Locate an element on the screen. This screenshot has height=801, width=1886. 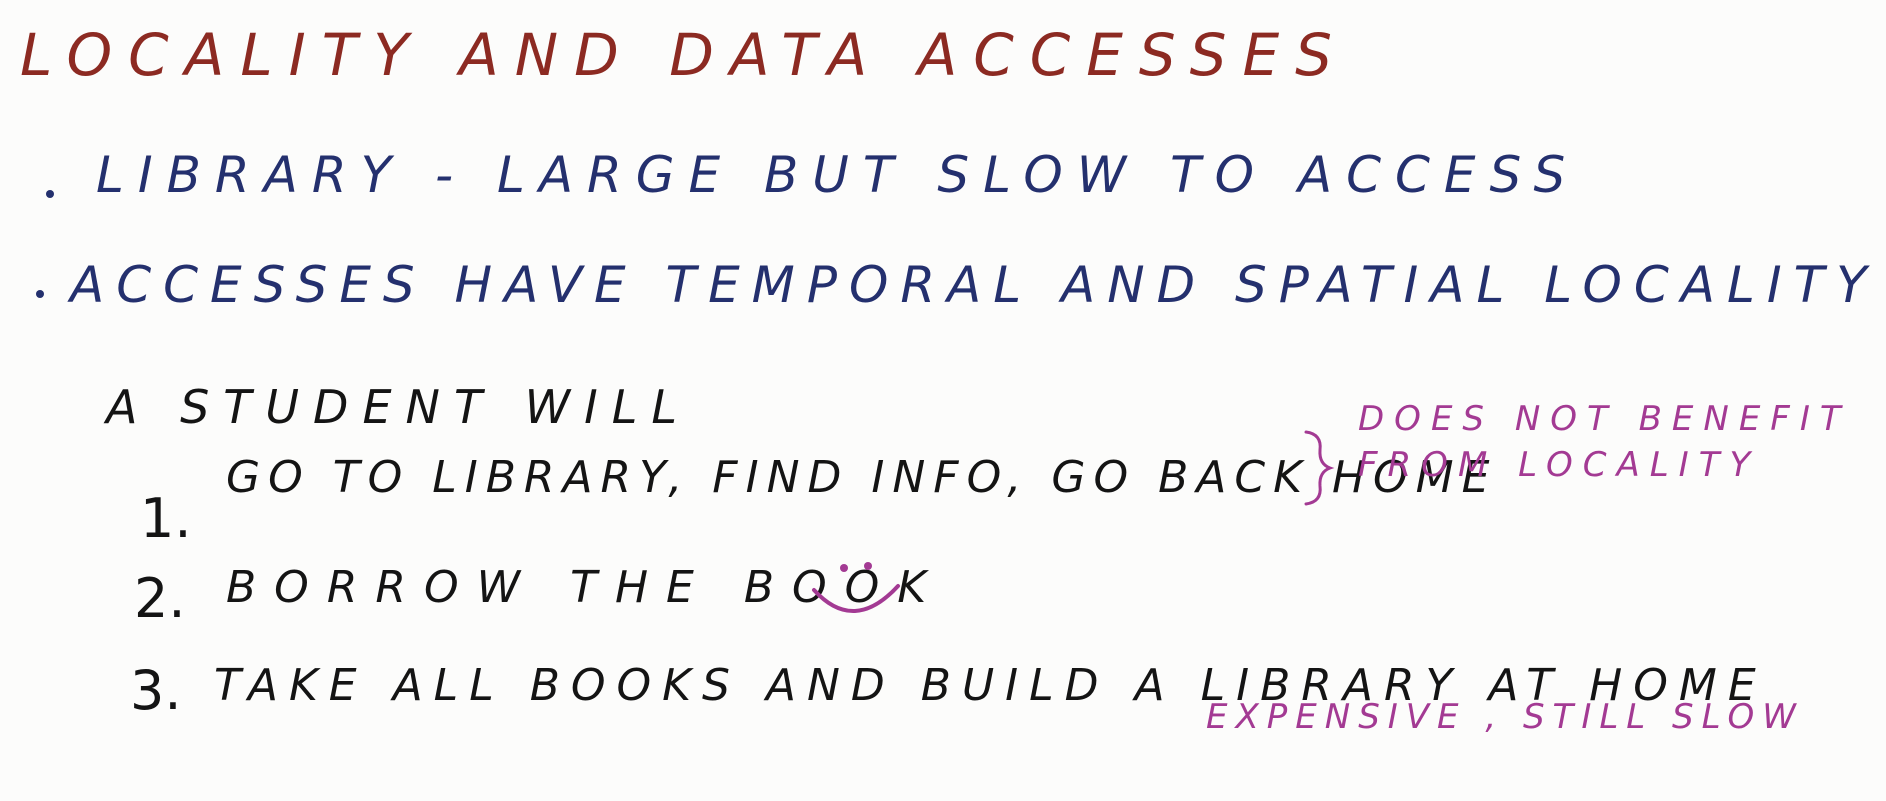
bullet-library: LIBRARY - LARGE BUT SLOW TO ACCESS is located at coordinates (838, 175).